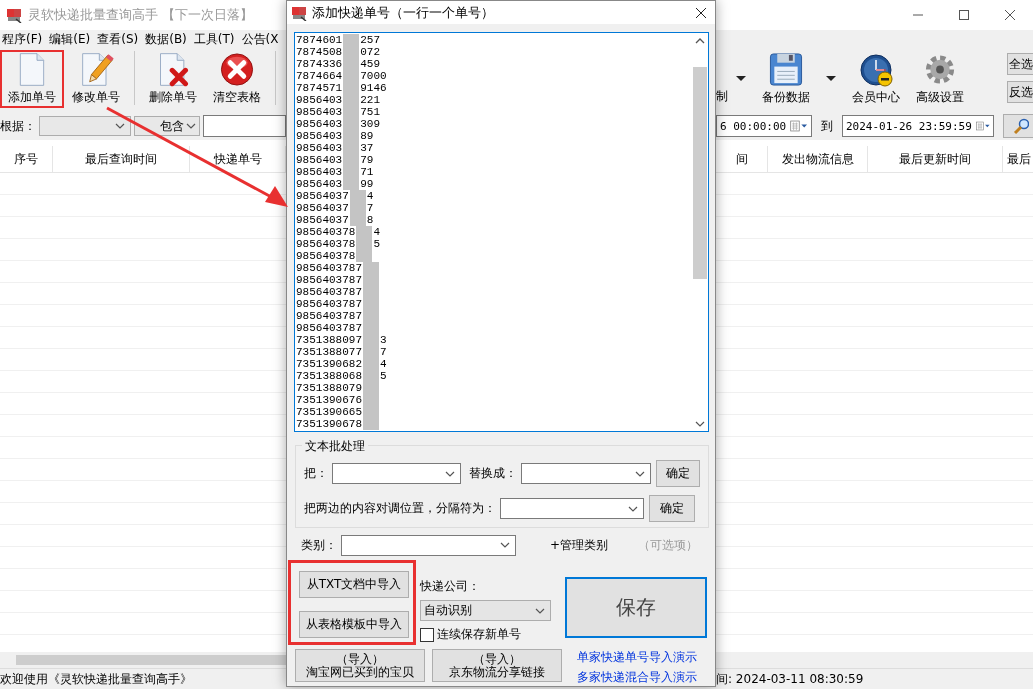 This screenshot has height=689, width=1033. Describe the element at coordinates (173, 79) in the screenshot. I see `toolbar-button: 删除单号` at that location.